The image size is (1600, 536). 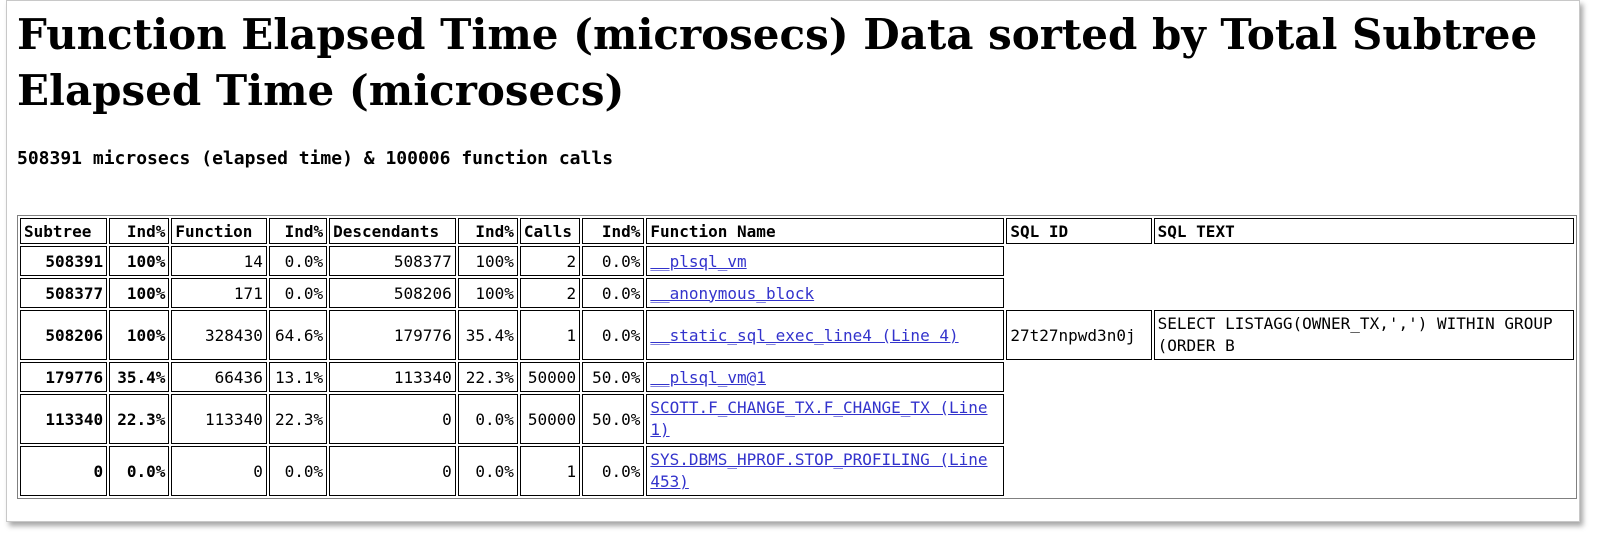 I want to click on function-link: __static_sql_exec_line4 (Line 4), so click(x=804, y=335).